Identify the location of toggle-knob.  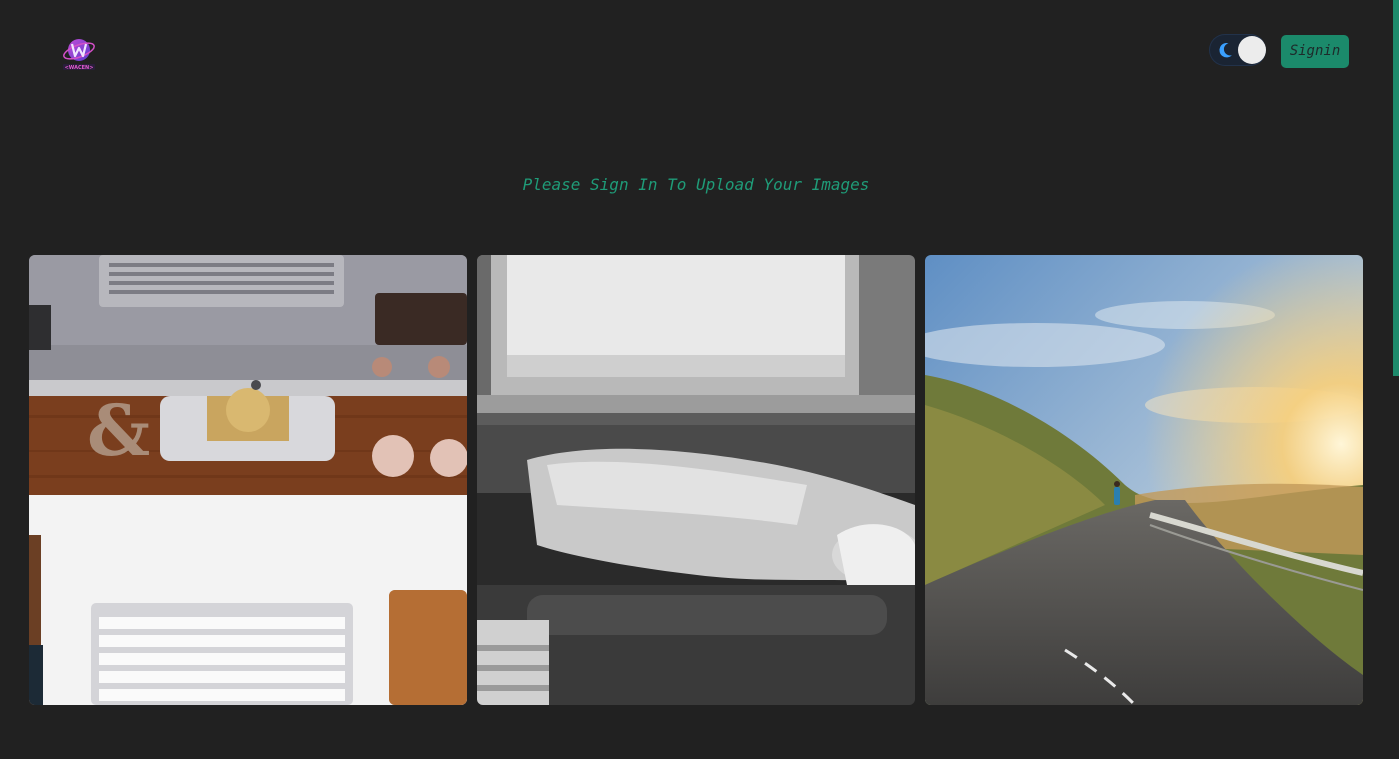
(1252, 50).